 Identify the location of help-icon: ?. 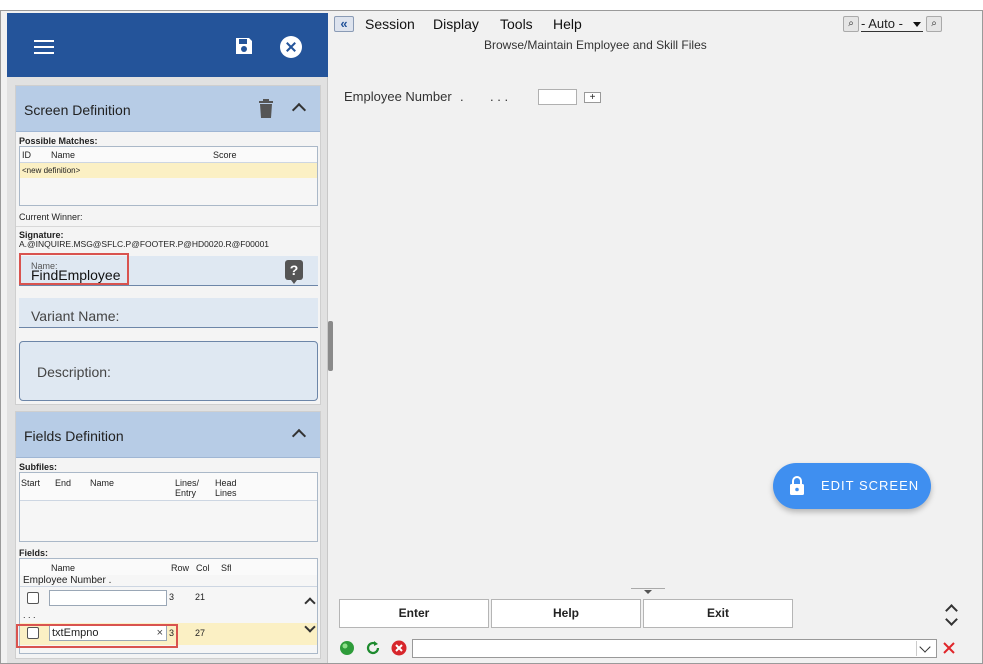
(294, 272).